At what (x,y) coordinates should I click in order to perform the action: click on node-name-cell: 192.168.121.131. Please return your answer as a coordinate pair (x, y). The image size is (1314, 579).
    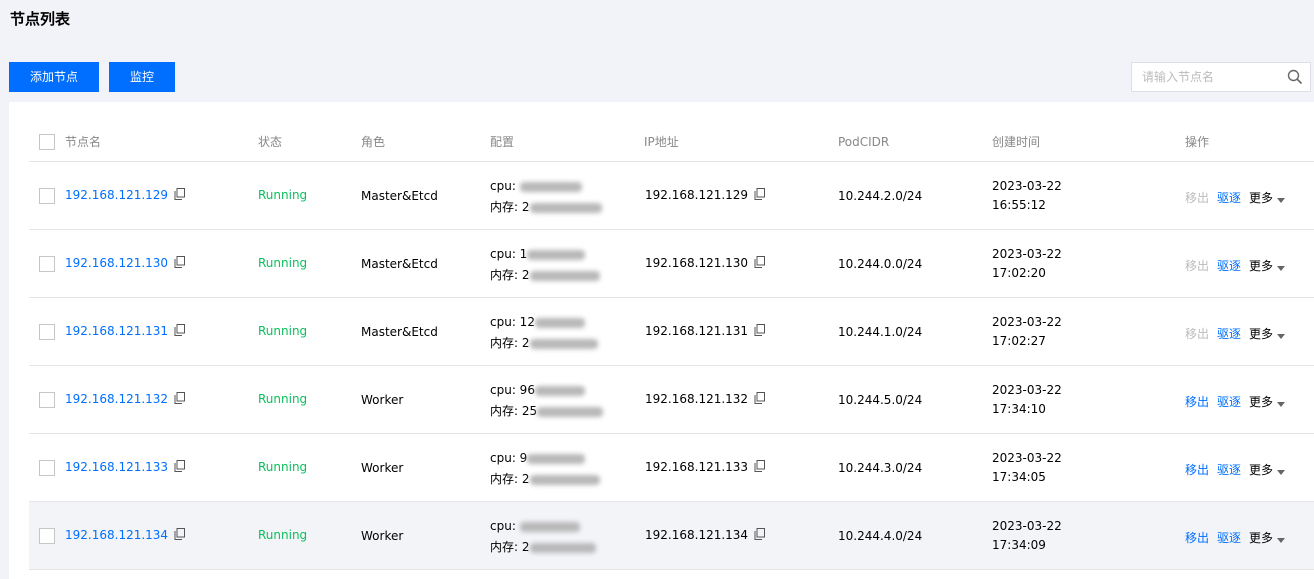
    Looking at the image, I should click on (125, 331).